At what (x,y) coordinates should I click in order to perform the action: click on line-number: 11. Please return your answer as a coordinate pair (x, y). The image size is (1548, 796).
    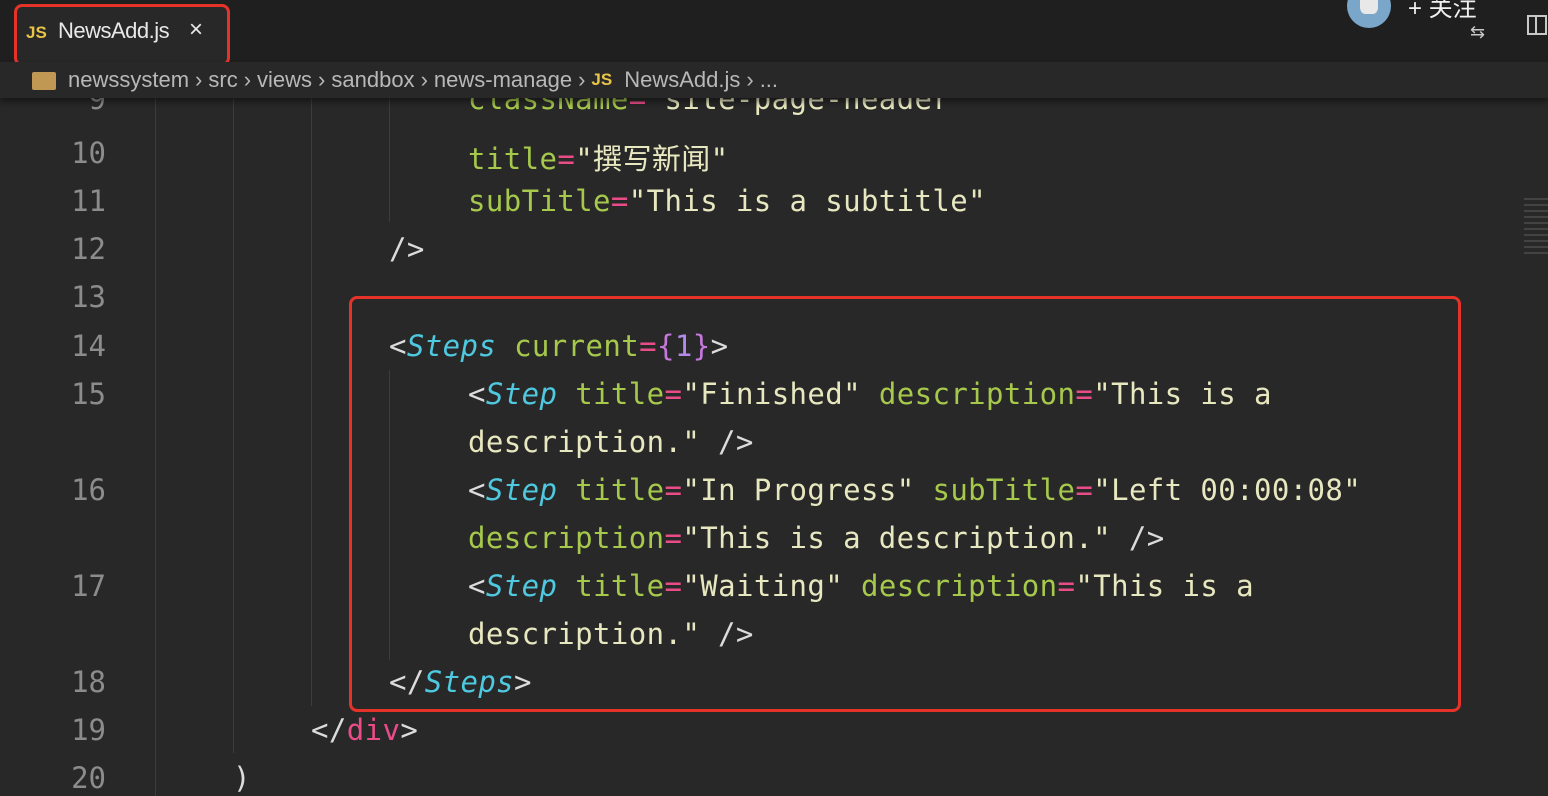
    Looking at the image, I should click on (88, 201).